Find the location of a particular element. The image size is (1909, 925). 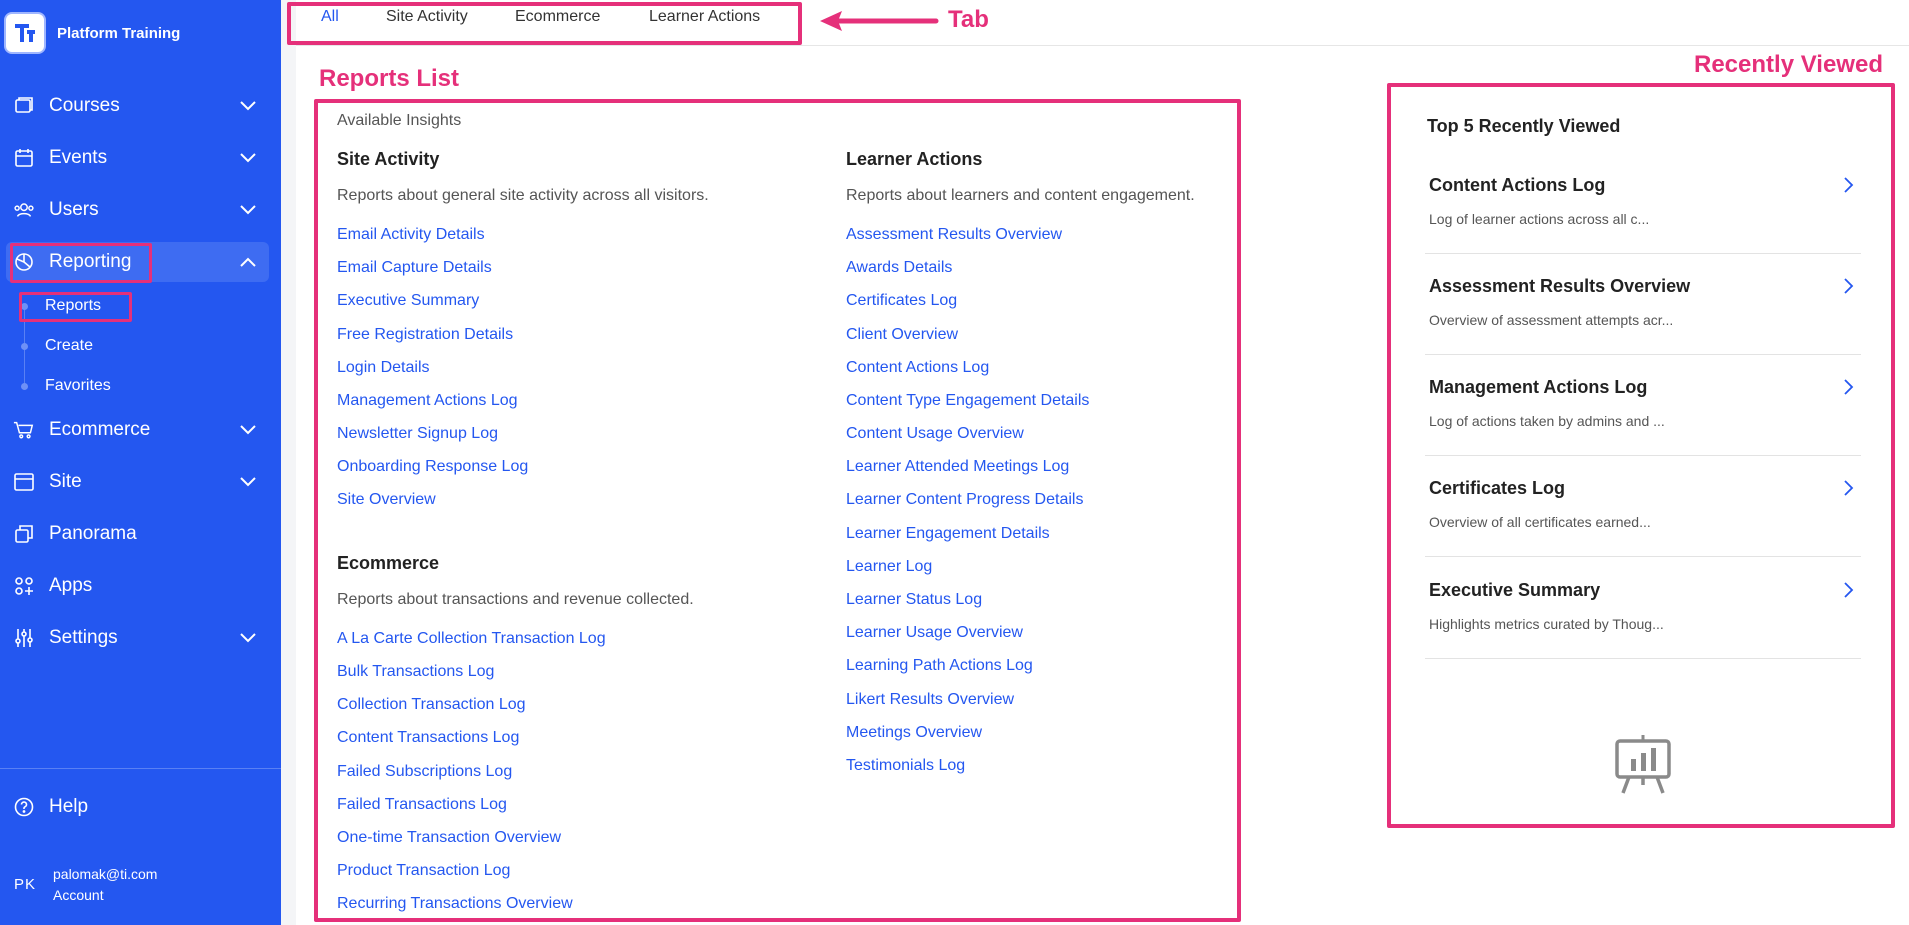

report-link: Client Overview is located at coordinates (902, 335).